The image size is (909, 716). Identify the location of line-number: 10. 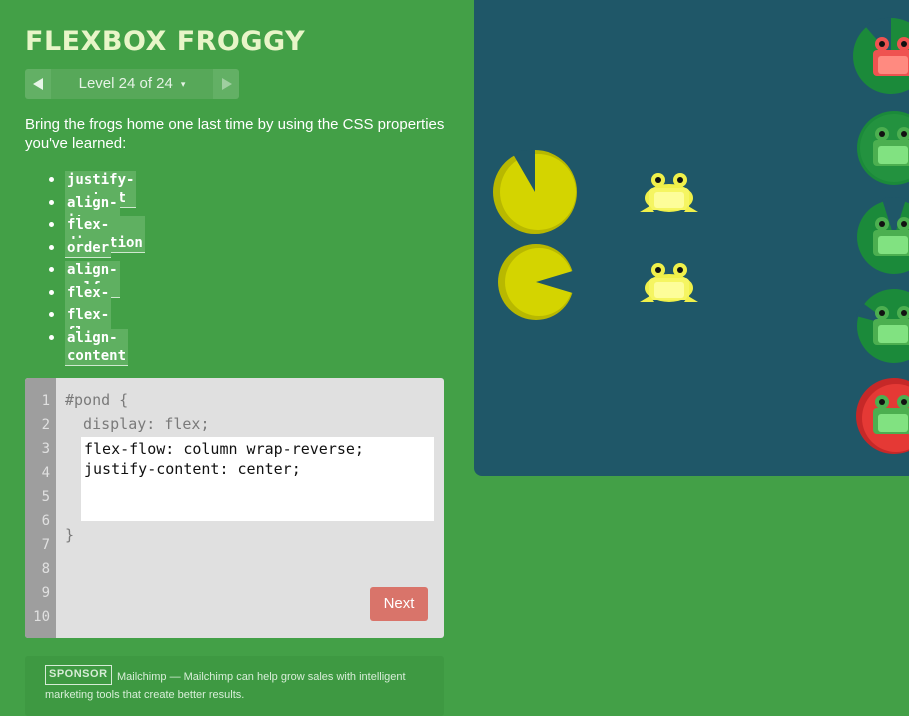
(41, 617).